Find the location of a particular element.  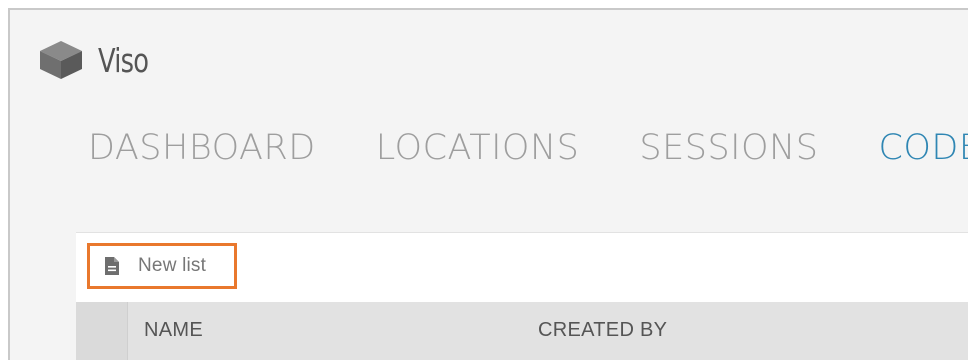

column-header-created-by: CREATED BY is located at coordinates (602, 330).